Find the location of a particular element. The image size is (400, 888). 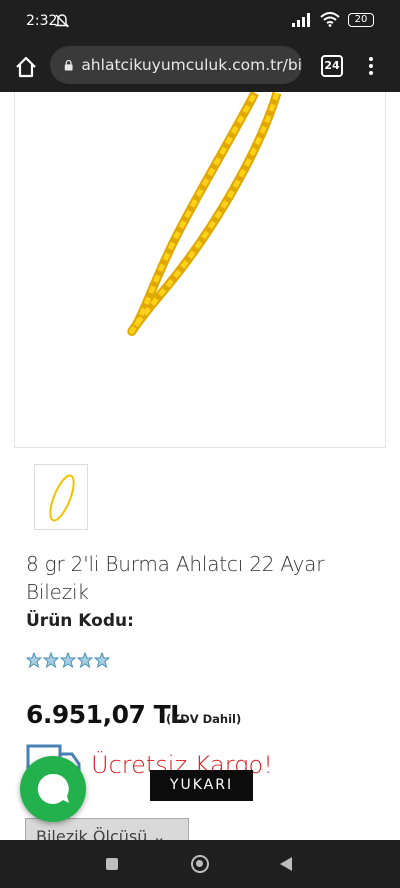

back-icon is located at coordinates (286, 864).